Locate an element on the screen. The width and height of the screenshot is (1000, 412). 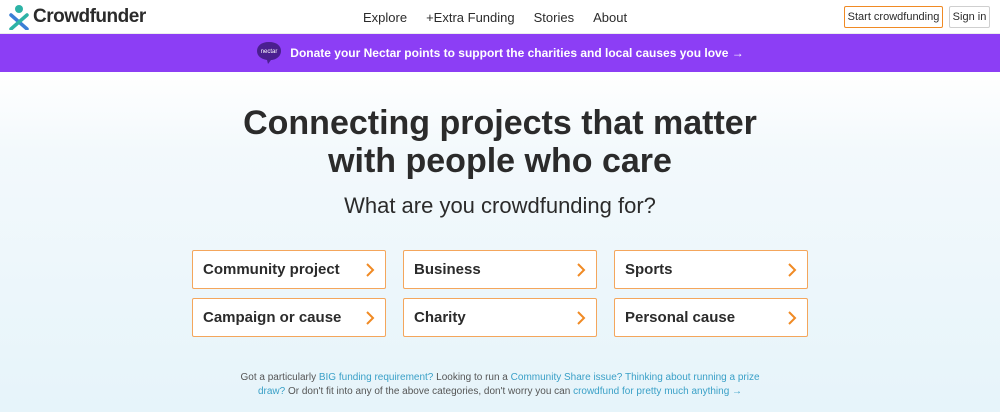
nectar-badge-text: nectar is located at coordinates (269, 52).